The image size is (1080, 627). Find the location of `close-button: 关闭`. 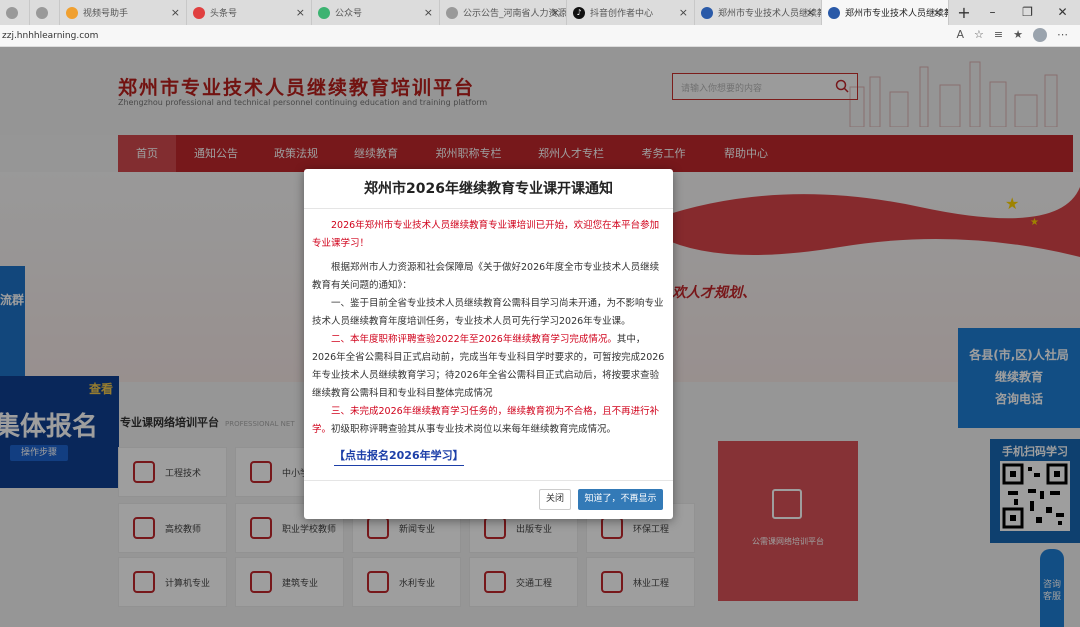

close-button: 关闭 is located at coordinates (555, 499).